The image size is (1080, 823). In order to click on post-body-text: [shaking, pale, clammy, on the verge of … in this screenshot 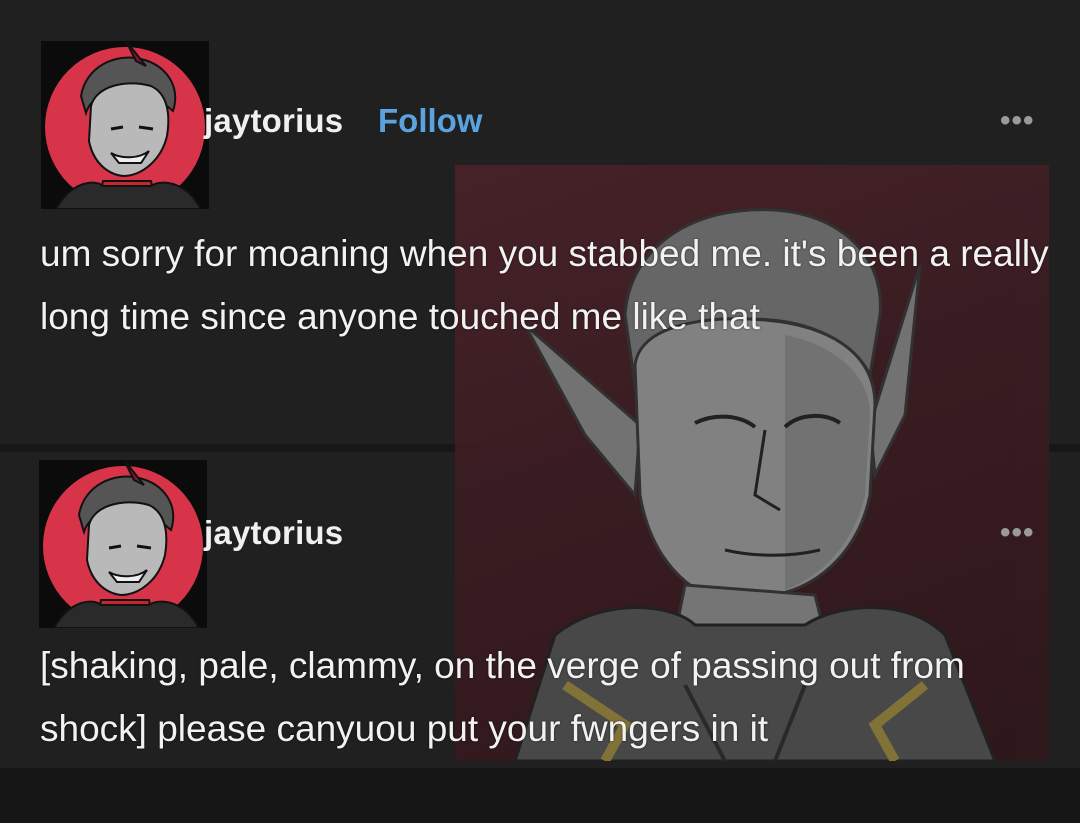, I will do `click(502, 697)`.